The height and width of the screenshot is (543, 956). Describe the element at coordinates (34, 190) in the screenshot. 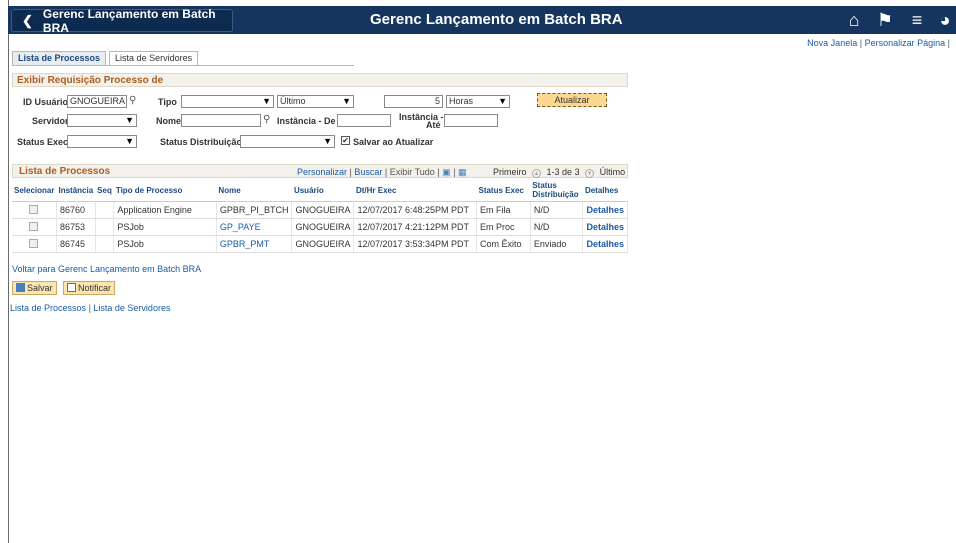

I see `col-selecionar: Selecionar` at that location.